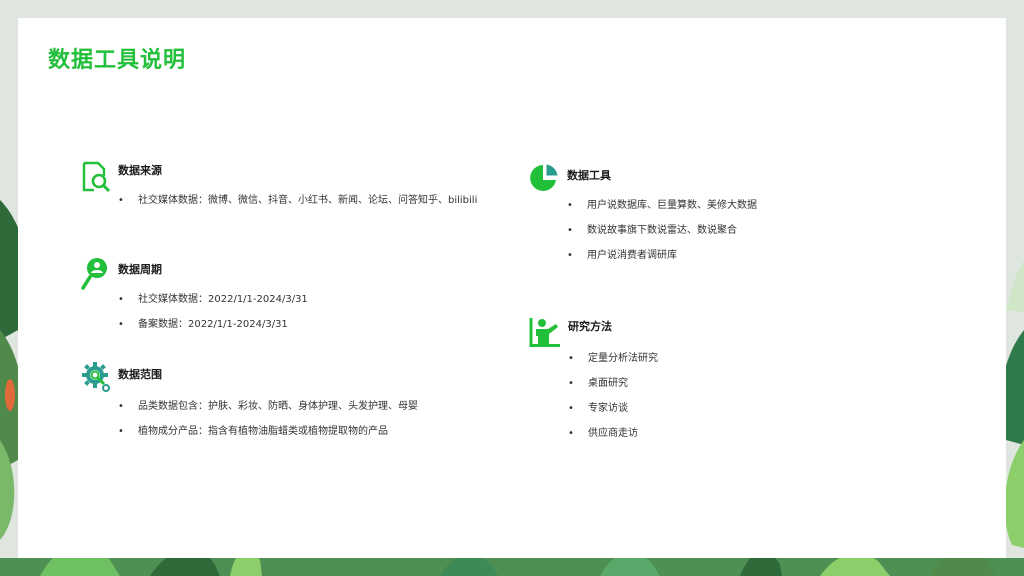 Image resolution: width=1024 pixels, height=576 pixels. Describe the element at coordinates (96, 377) in the screenshot. I see `gear-search-icon` at that location.